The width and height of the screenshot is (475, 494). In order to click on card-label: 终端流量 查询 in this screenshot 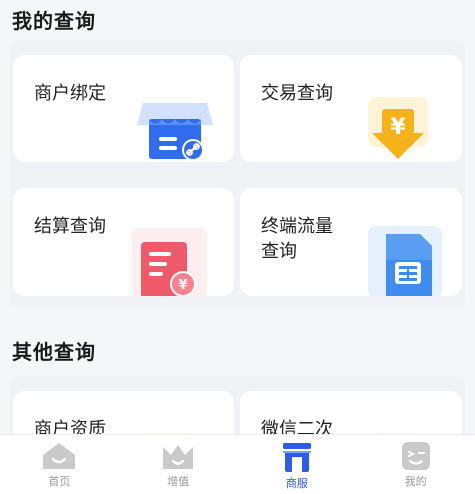, I will do `click(297, 239)`.